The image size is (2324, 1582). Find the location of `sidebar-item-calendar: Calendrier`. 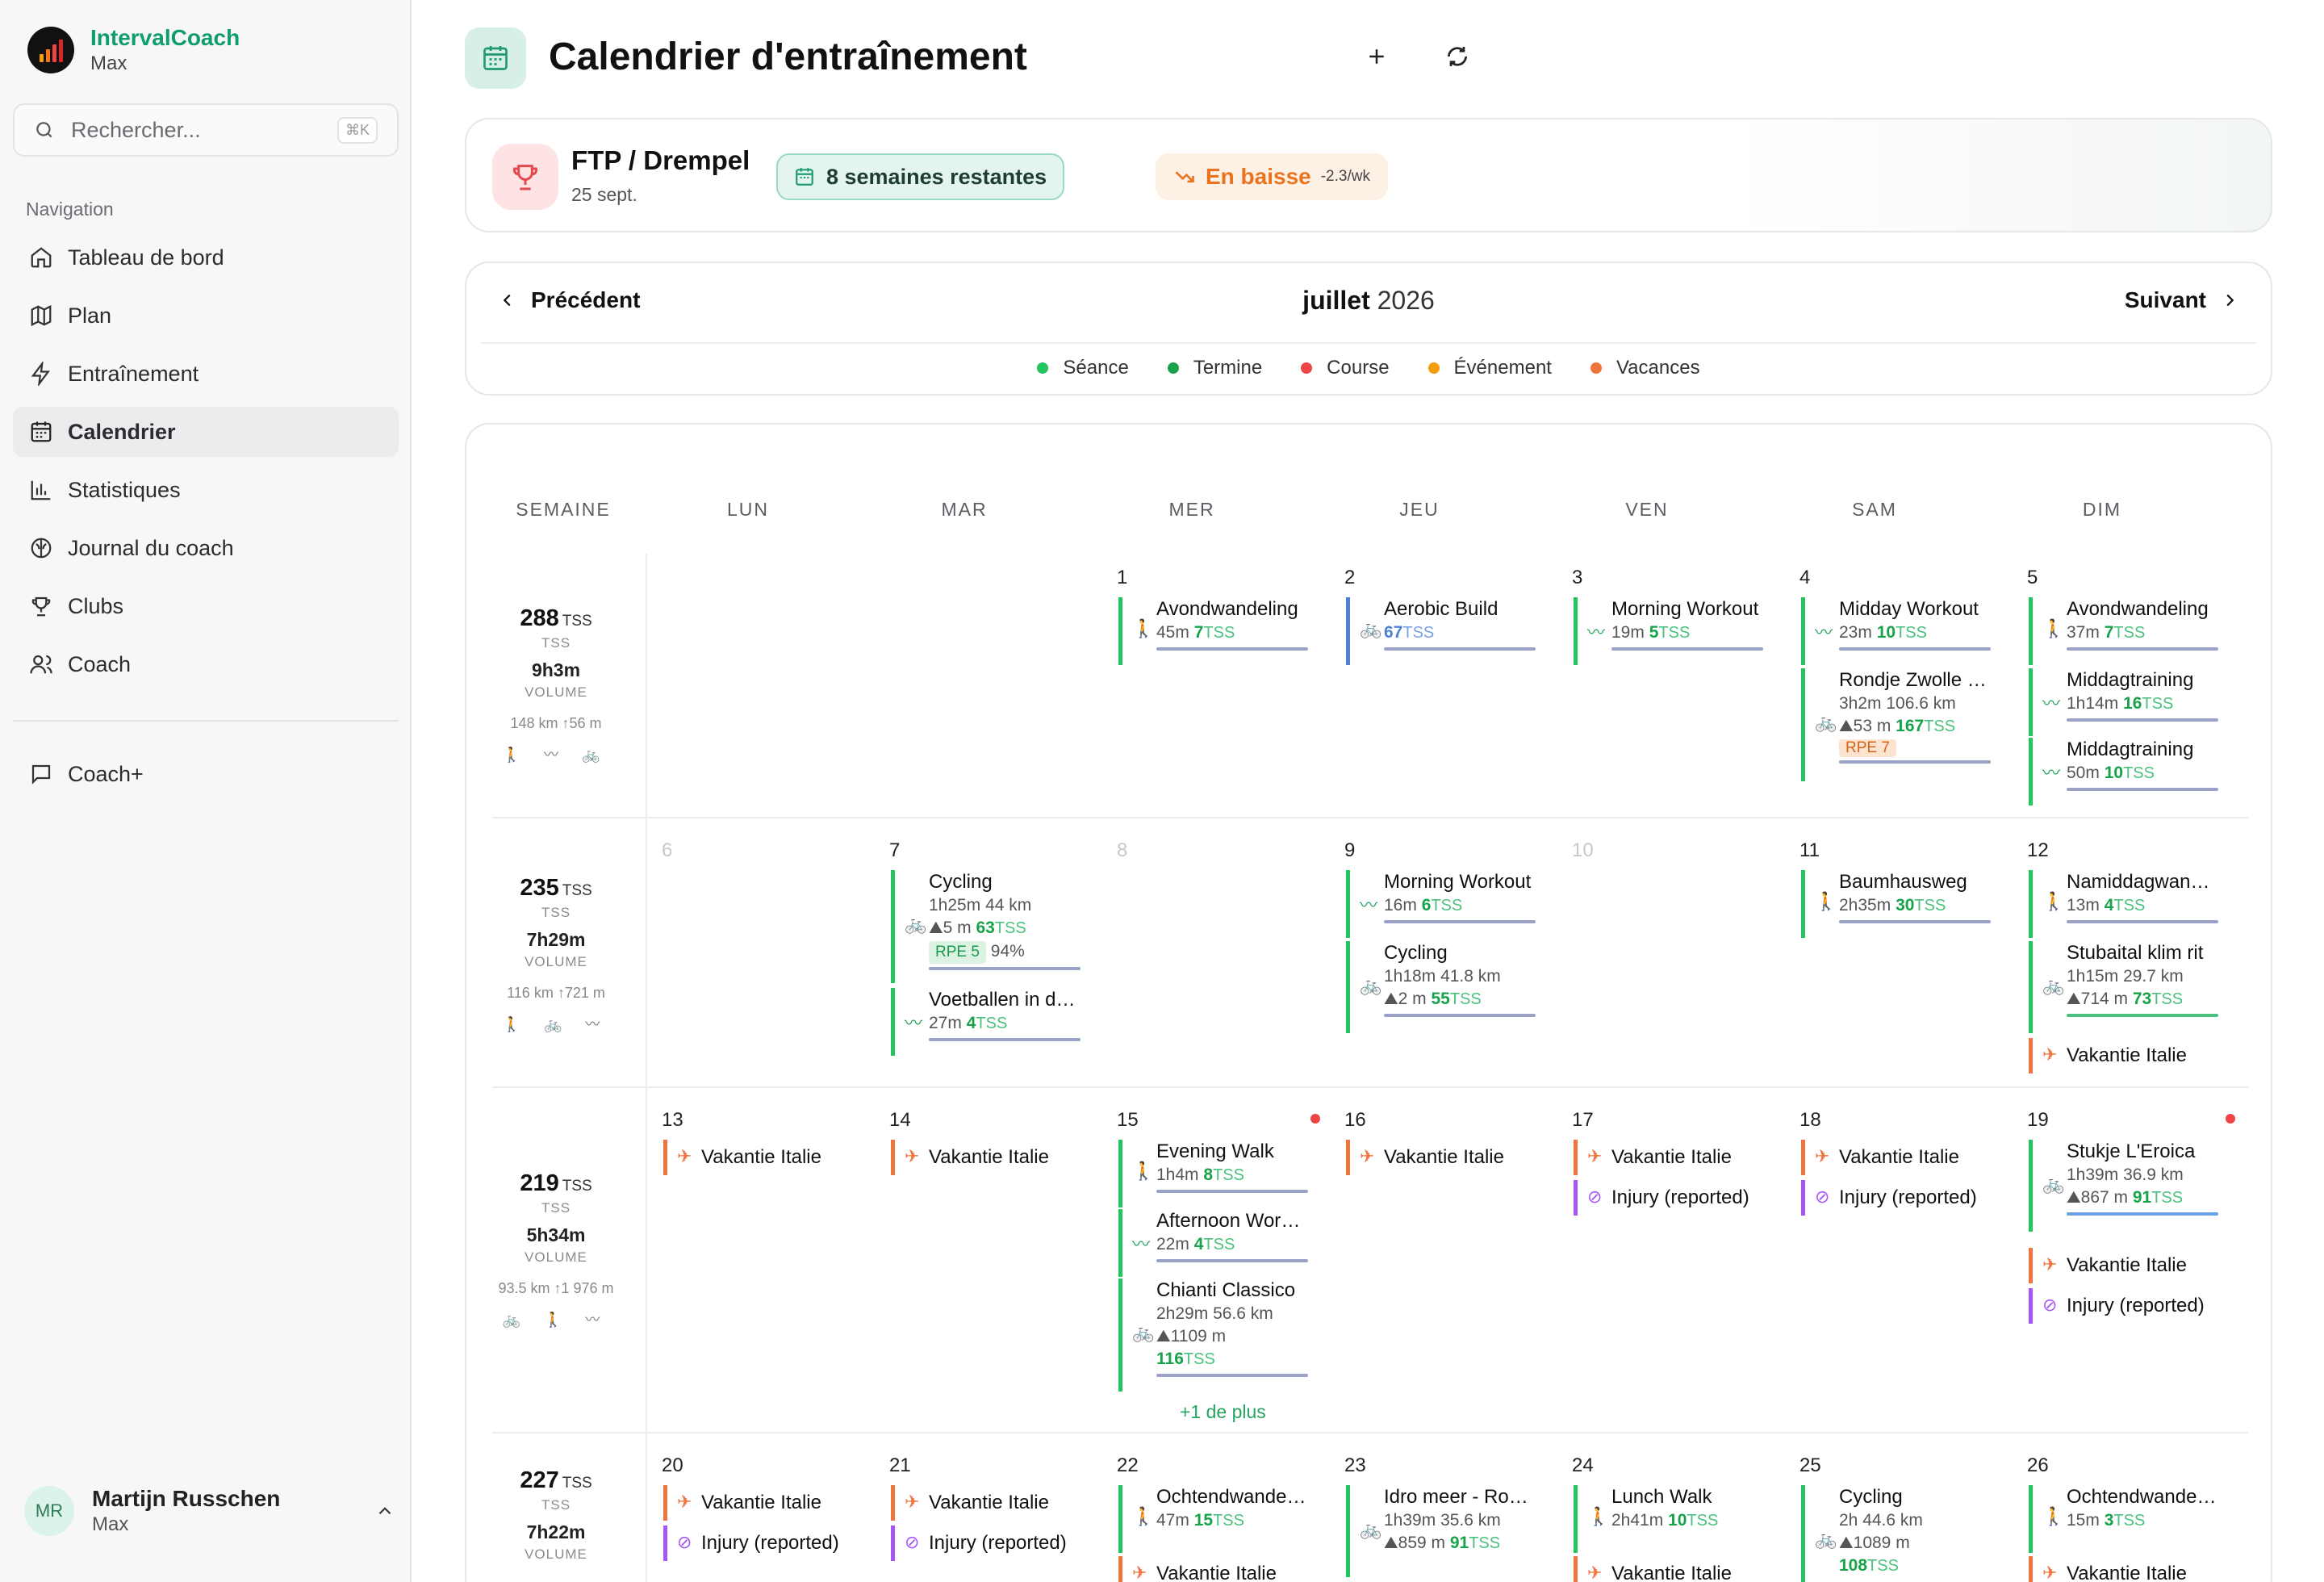

sidebar-item-calendar: Calendrier is located at coordinates (206, 432).